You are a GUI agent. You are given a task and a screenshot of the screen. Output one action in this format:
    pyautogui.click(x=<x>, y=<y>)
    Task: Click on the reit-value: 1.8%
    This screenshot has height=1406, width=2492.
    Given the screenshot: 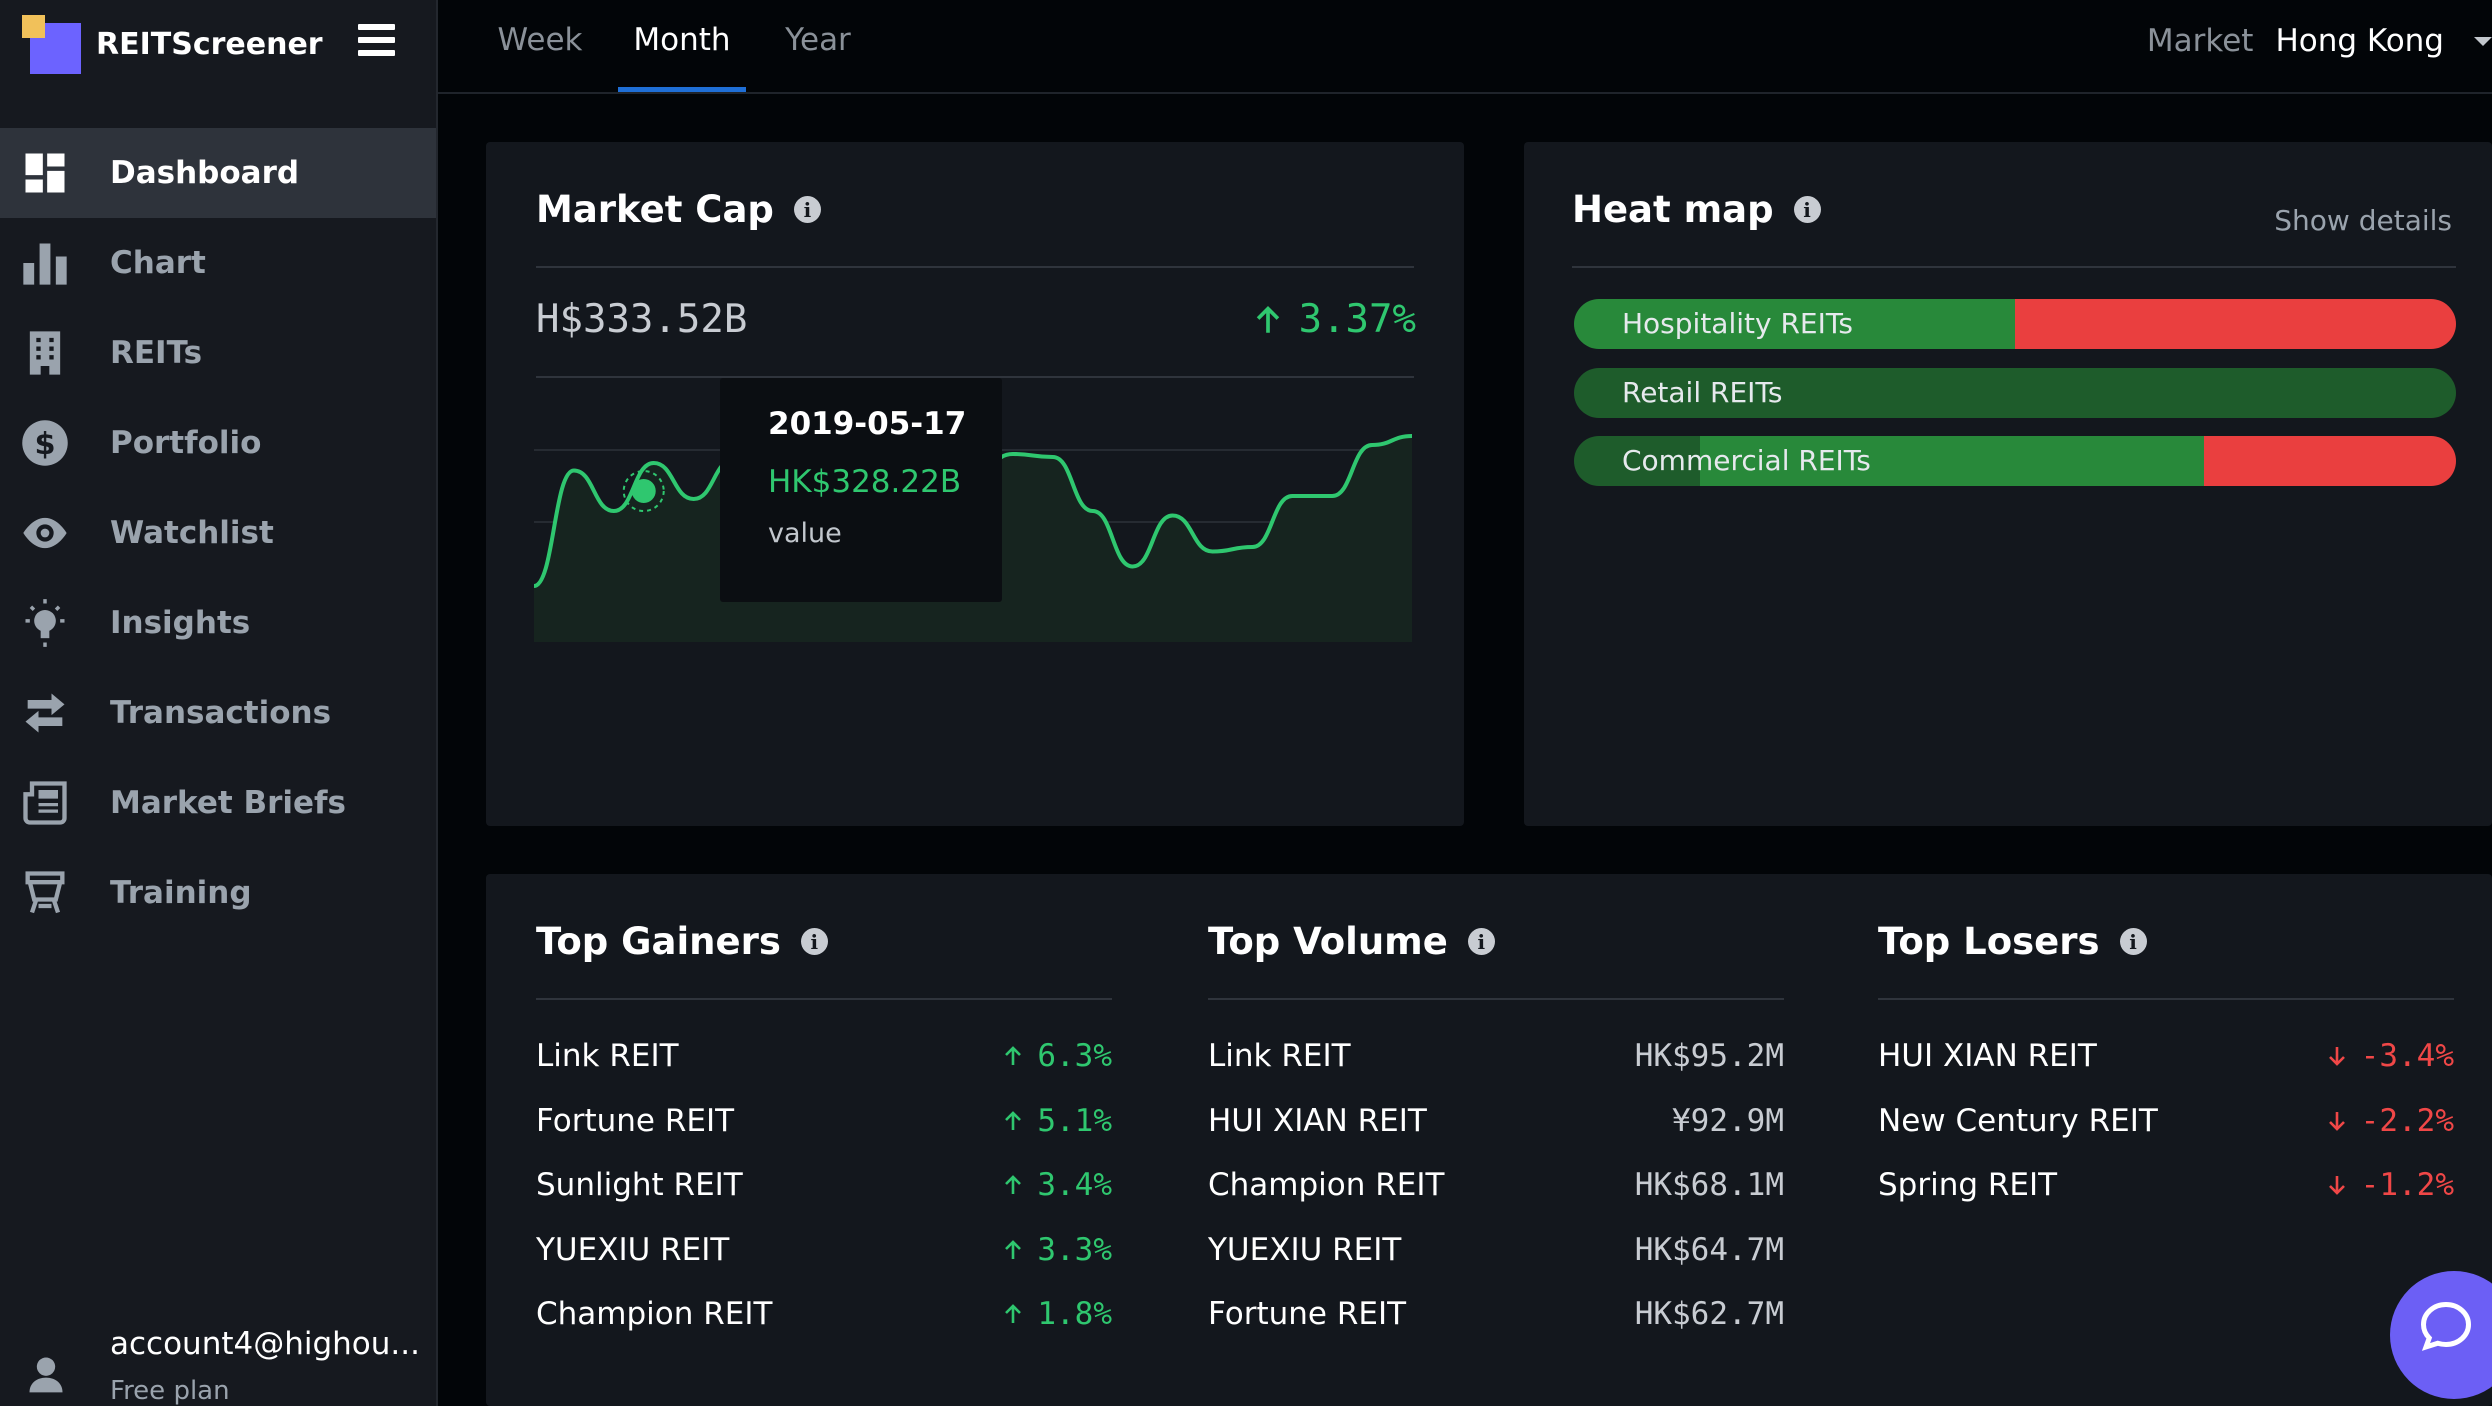 What is the action you would take?
    pyautogui.click(x=1056, y=1314)
    